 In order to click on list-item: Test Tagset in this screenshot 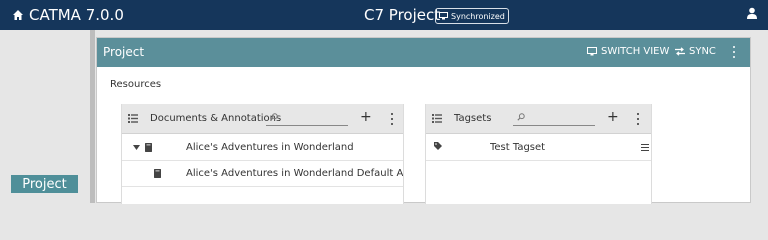, I will do `click(538, 148)`.